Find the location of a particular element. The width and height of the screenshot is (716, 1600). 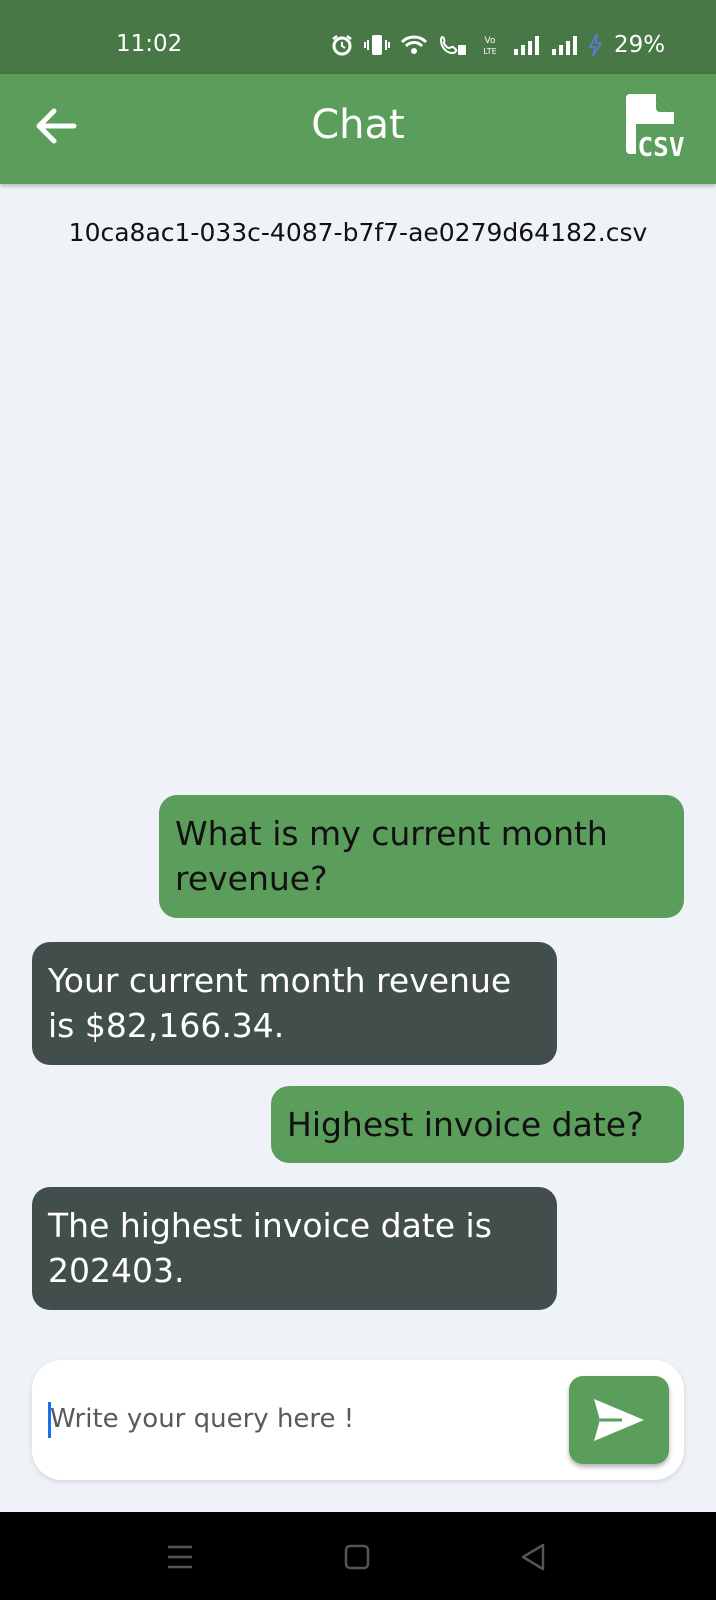

home-icon is located at coordinates (357, 1557).